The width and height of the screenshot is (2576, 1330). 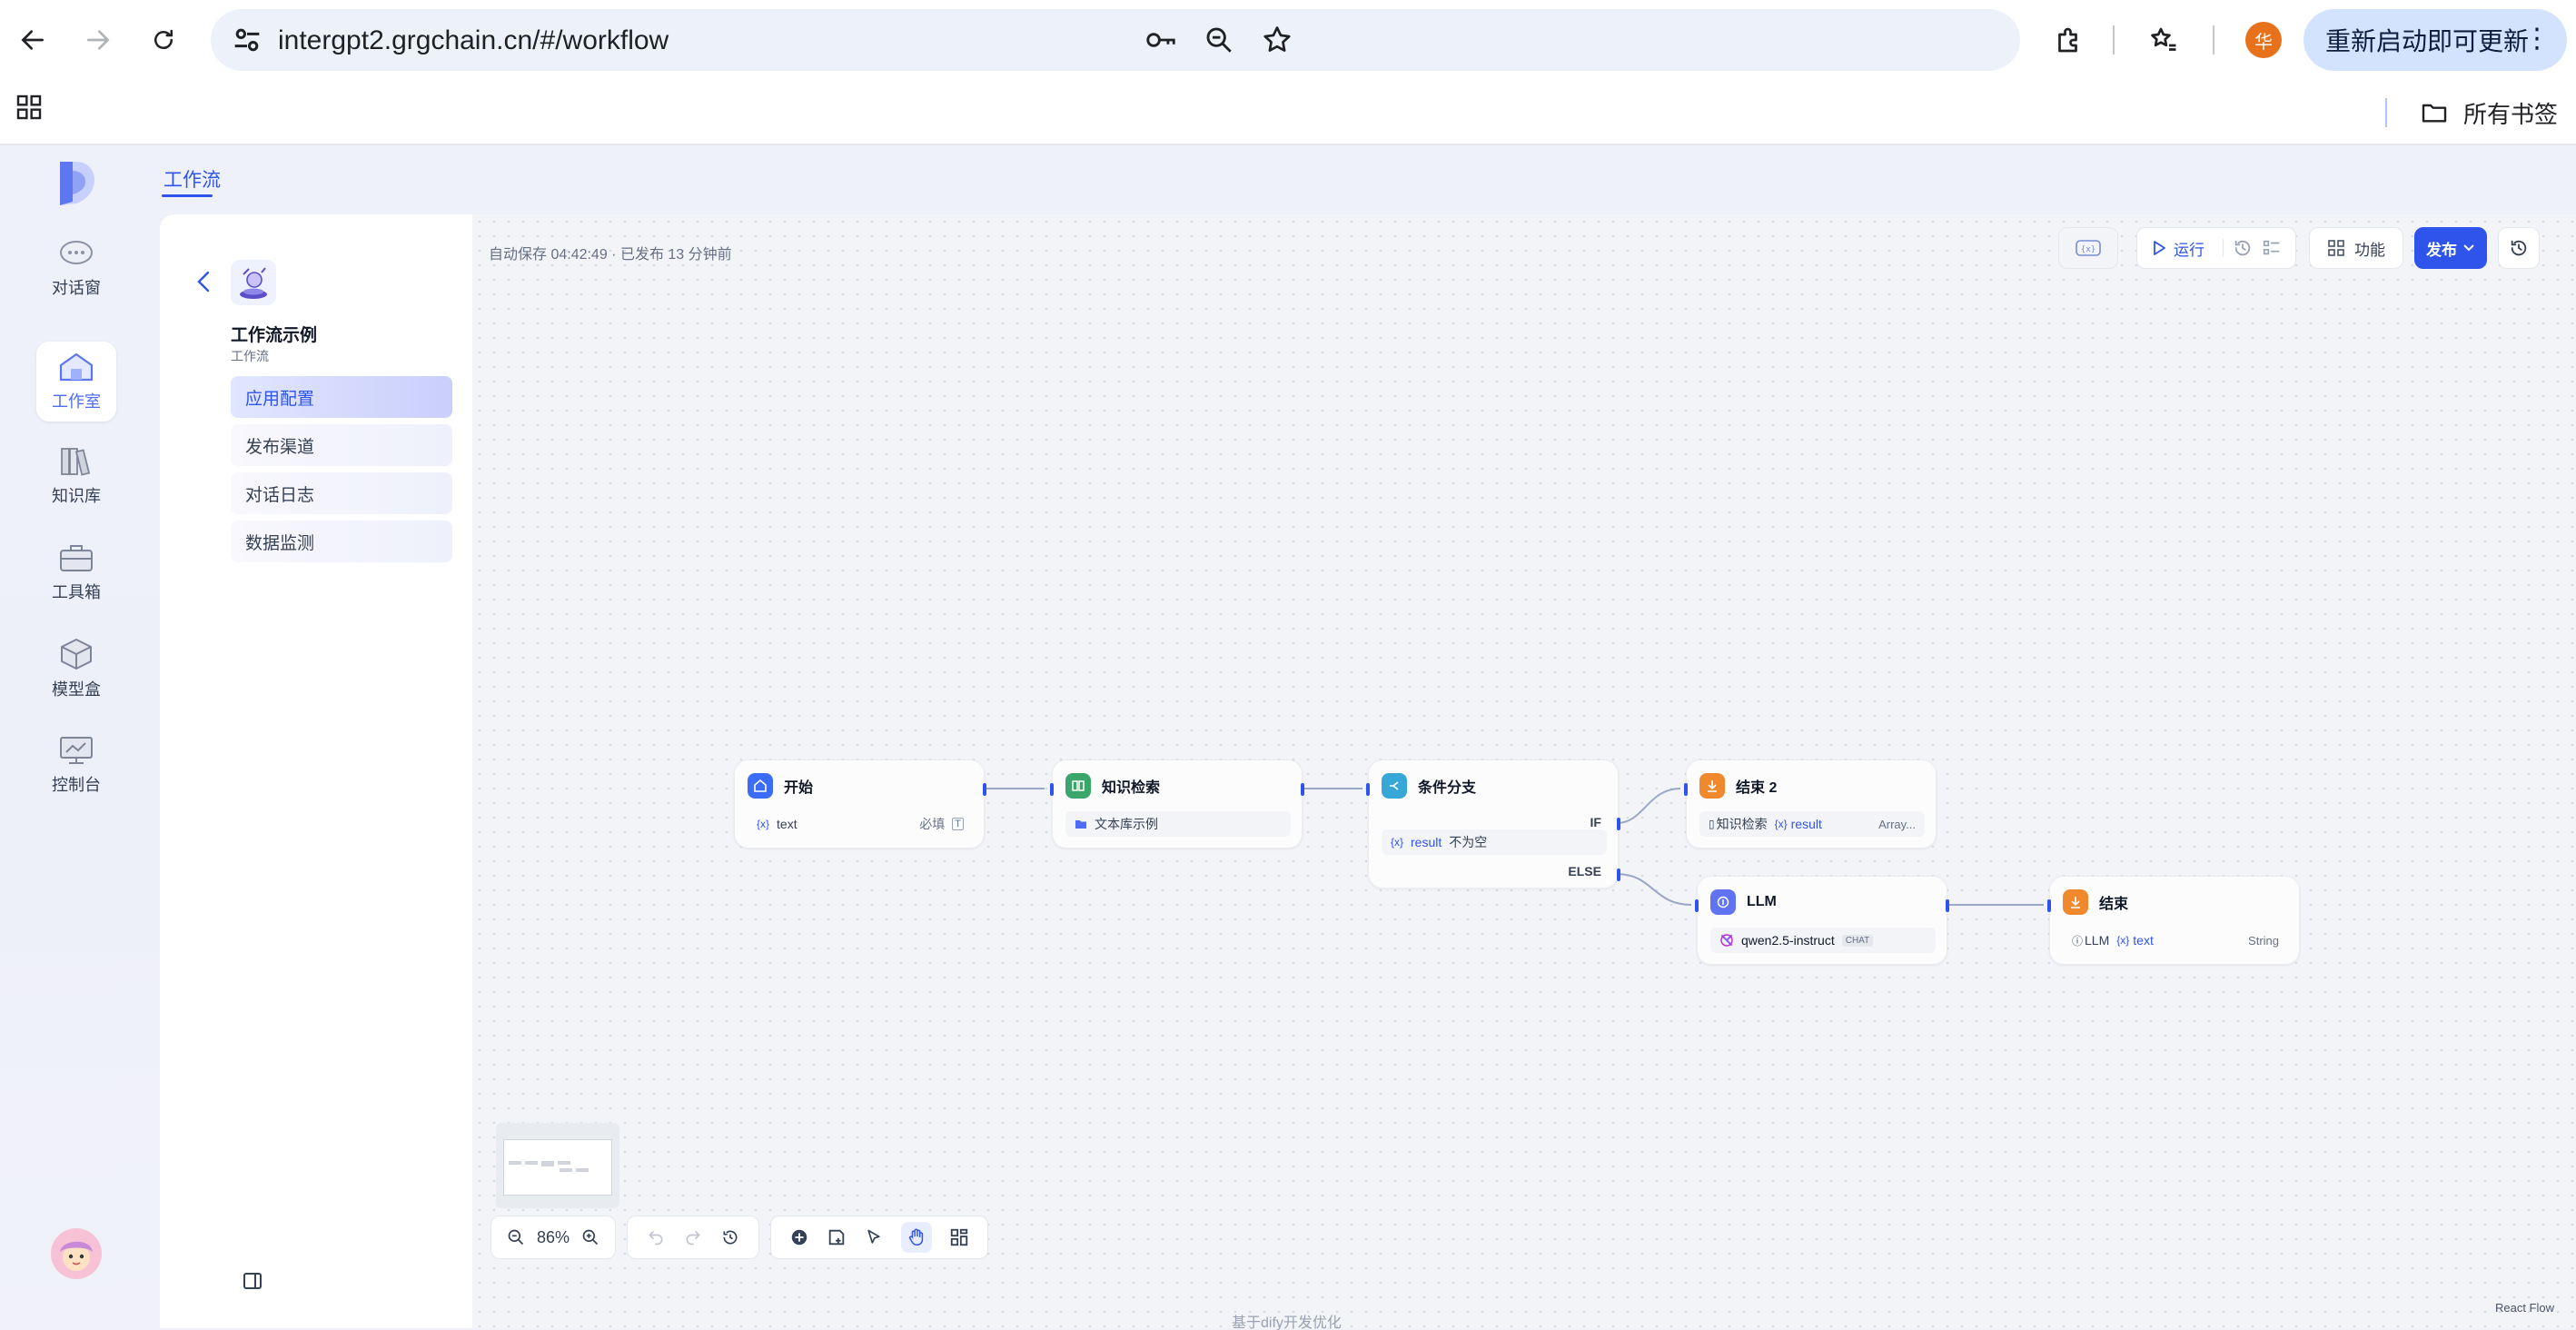 I want to click on rail-item-knowledge: 知识库, so click(x=76, y=476).